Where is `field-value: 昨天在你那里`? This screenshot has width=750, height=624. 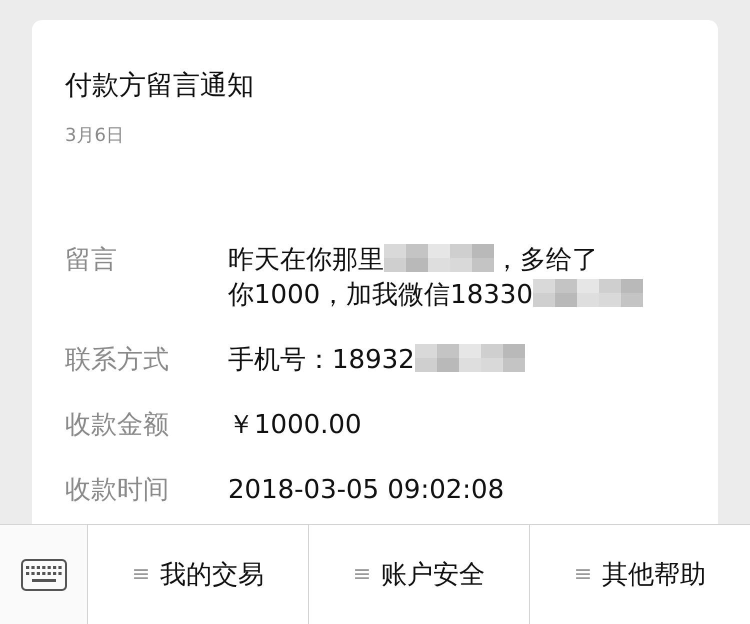
field-value: 昨天在你那里 is located at coordinates (306, 260).